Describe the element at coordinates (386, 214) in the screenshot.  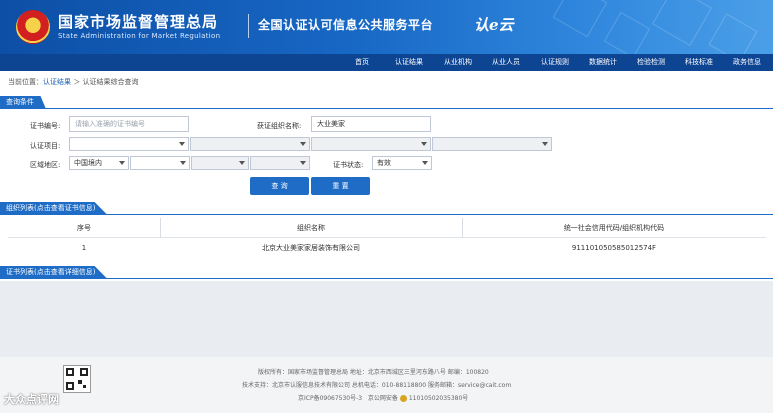
I see `org-section-line` at that location.